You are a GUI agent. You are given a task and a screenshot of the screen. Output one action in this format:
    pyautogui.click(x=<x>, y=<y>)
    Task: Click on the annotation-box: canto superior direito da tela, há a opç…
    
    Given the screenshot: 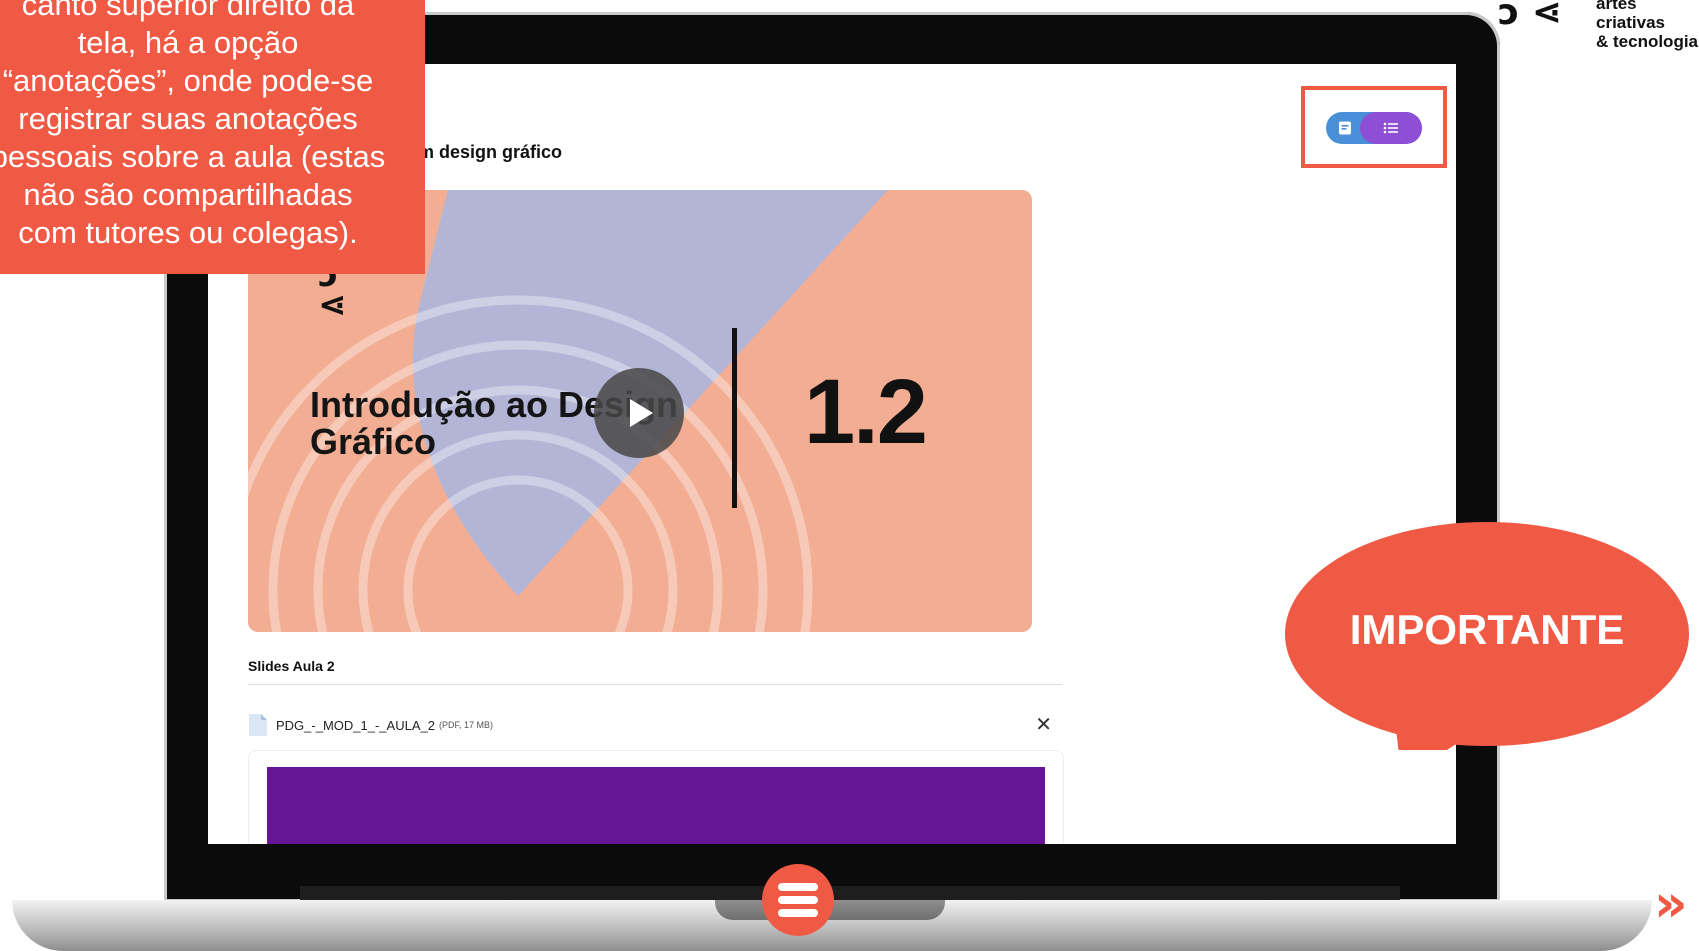 What is the action you would take?
    pyautogui.click(x=212, y=137)
    